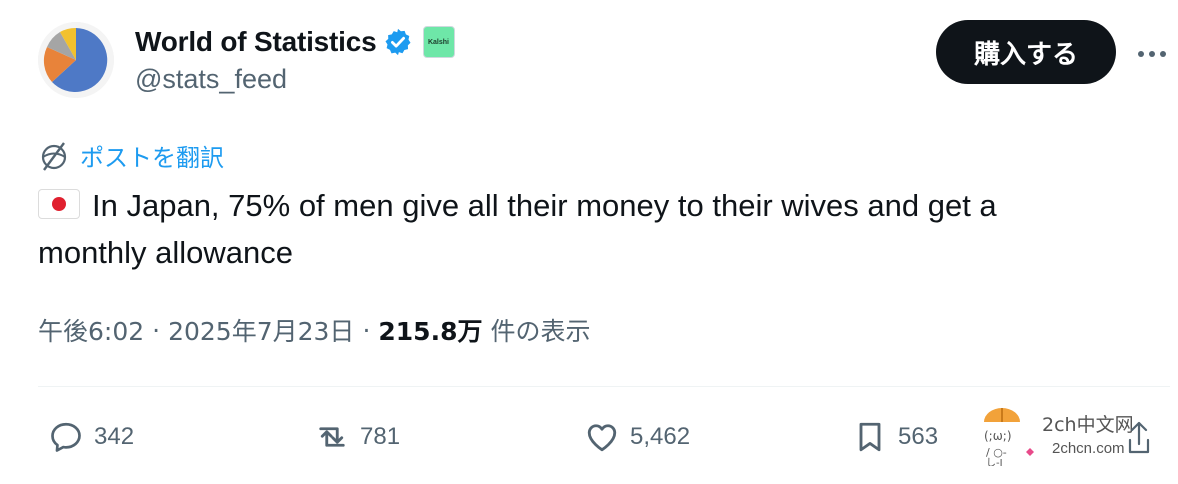  What do you see at coordinates (1065, 437) in the screenshot?
I see `watermark-logo: (;ω;) / ○- し-J 2ch中文网 2chcn.com` at bounding box center [1065, 437].